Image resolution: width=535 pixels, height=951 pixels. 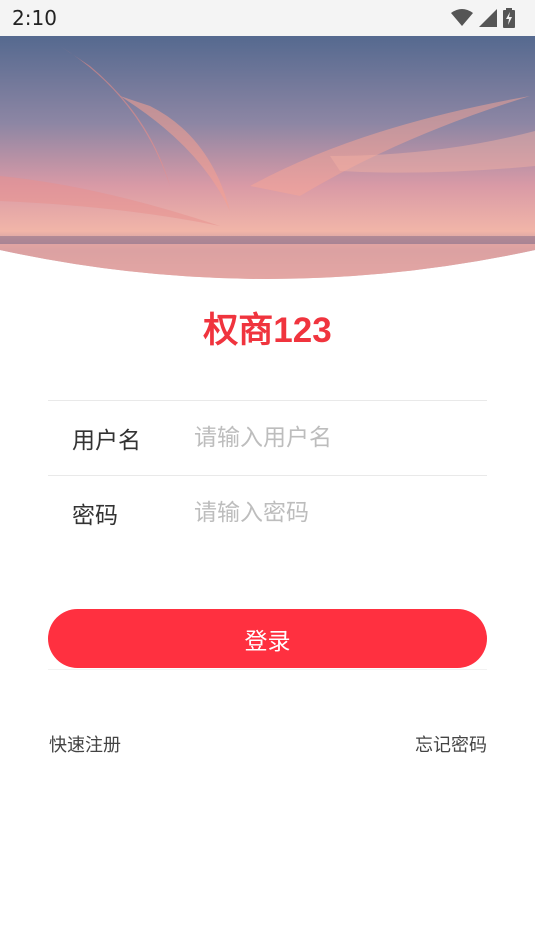 I want to click on username-row: 用户名, so click(x=267, y=437).